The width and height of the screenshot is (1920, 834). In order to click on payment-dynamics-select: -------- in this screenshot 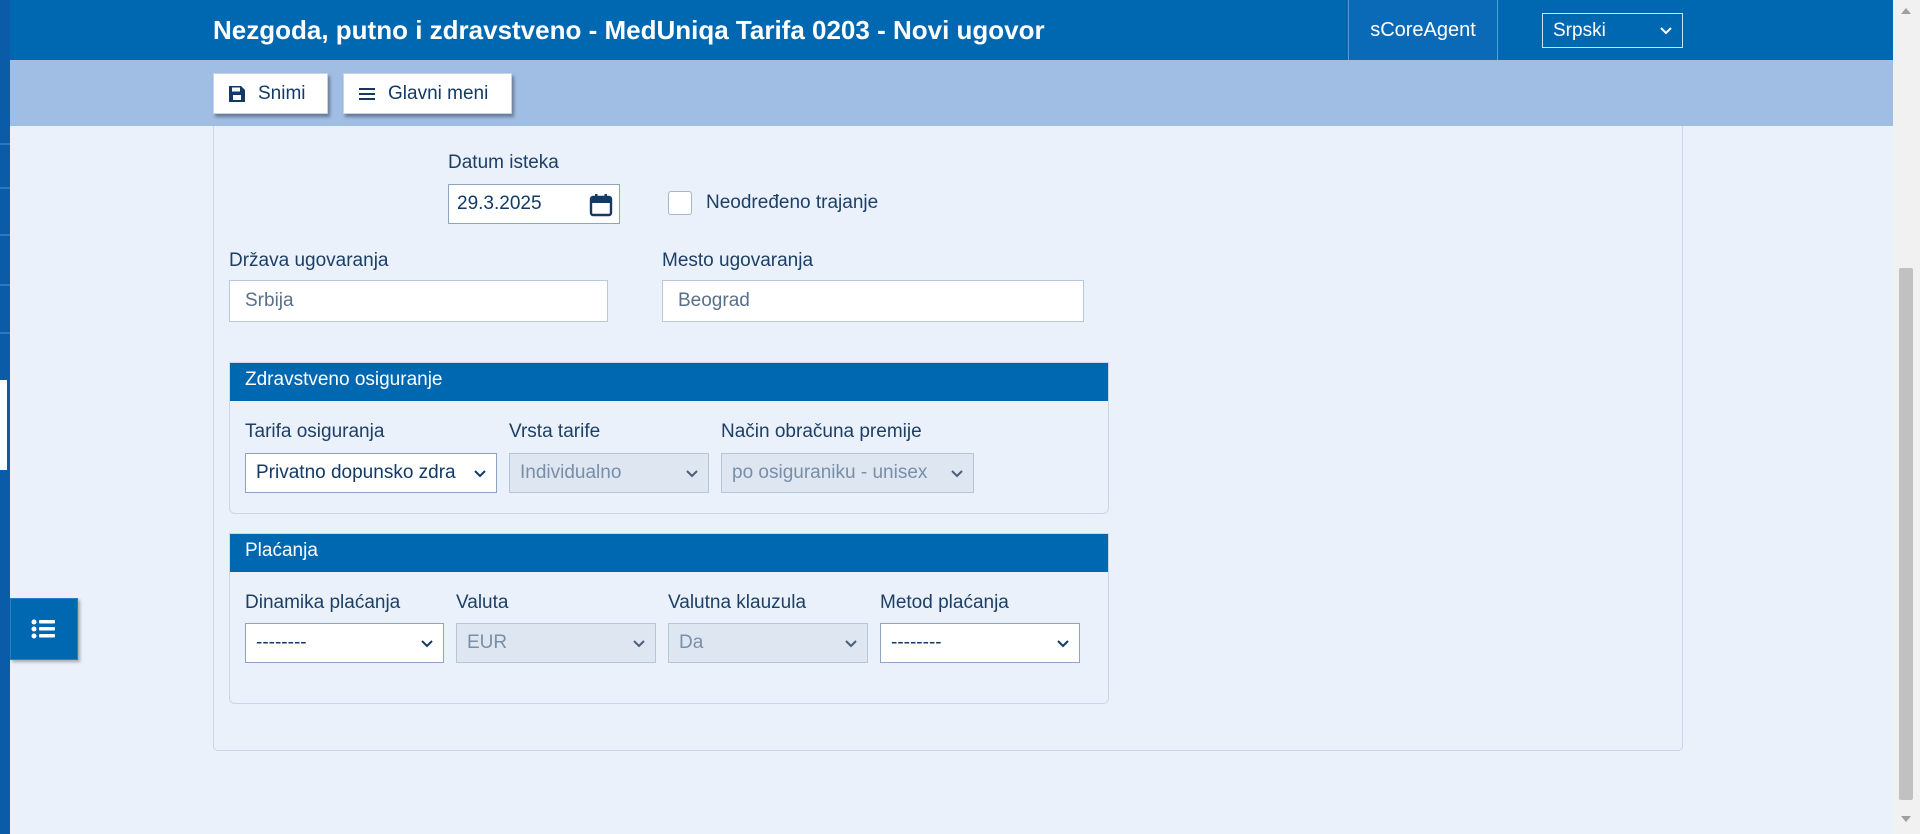, I will do `click(344, 643)`.